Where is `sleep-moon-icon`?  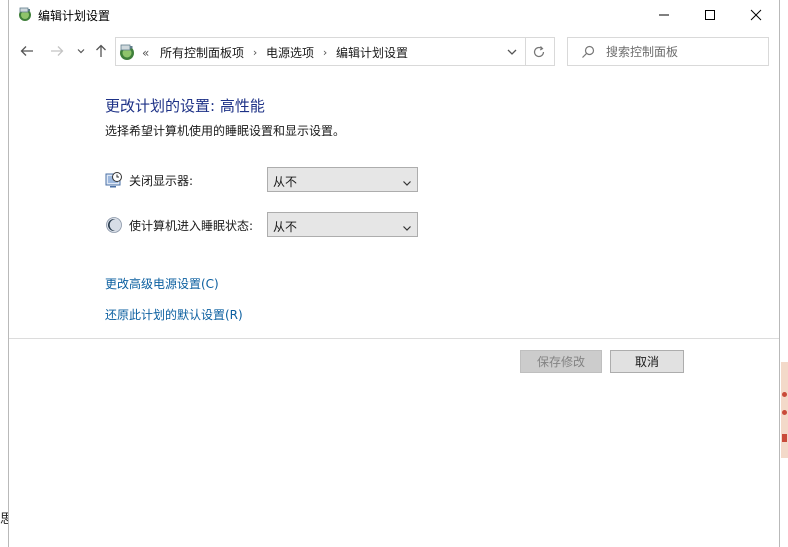
sleep-moon-icon is located at coordinates (114, 225).